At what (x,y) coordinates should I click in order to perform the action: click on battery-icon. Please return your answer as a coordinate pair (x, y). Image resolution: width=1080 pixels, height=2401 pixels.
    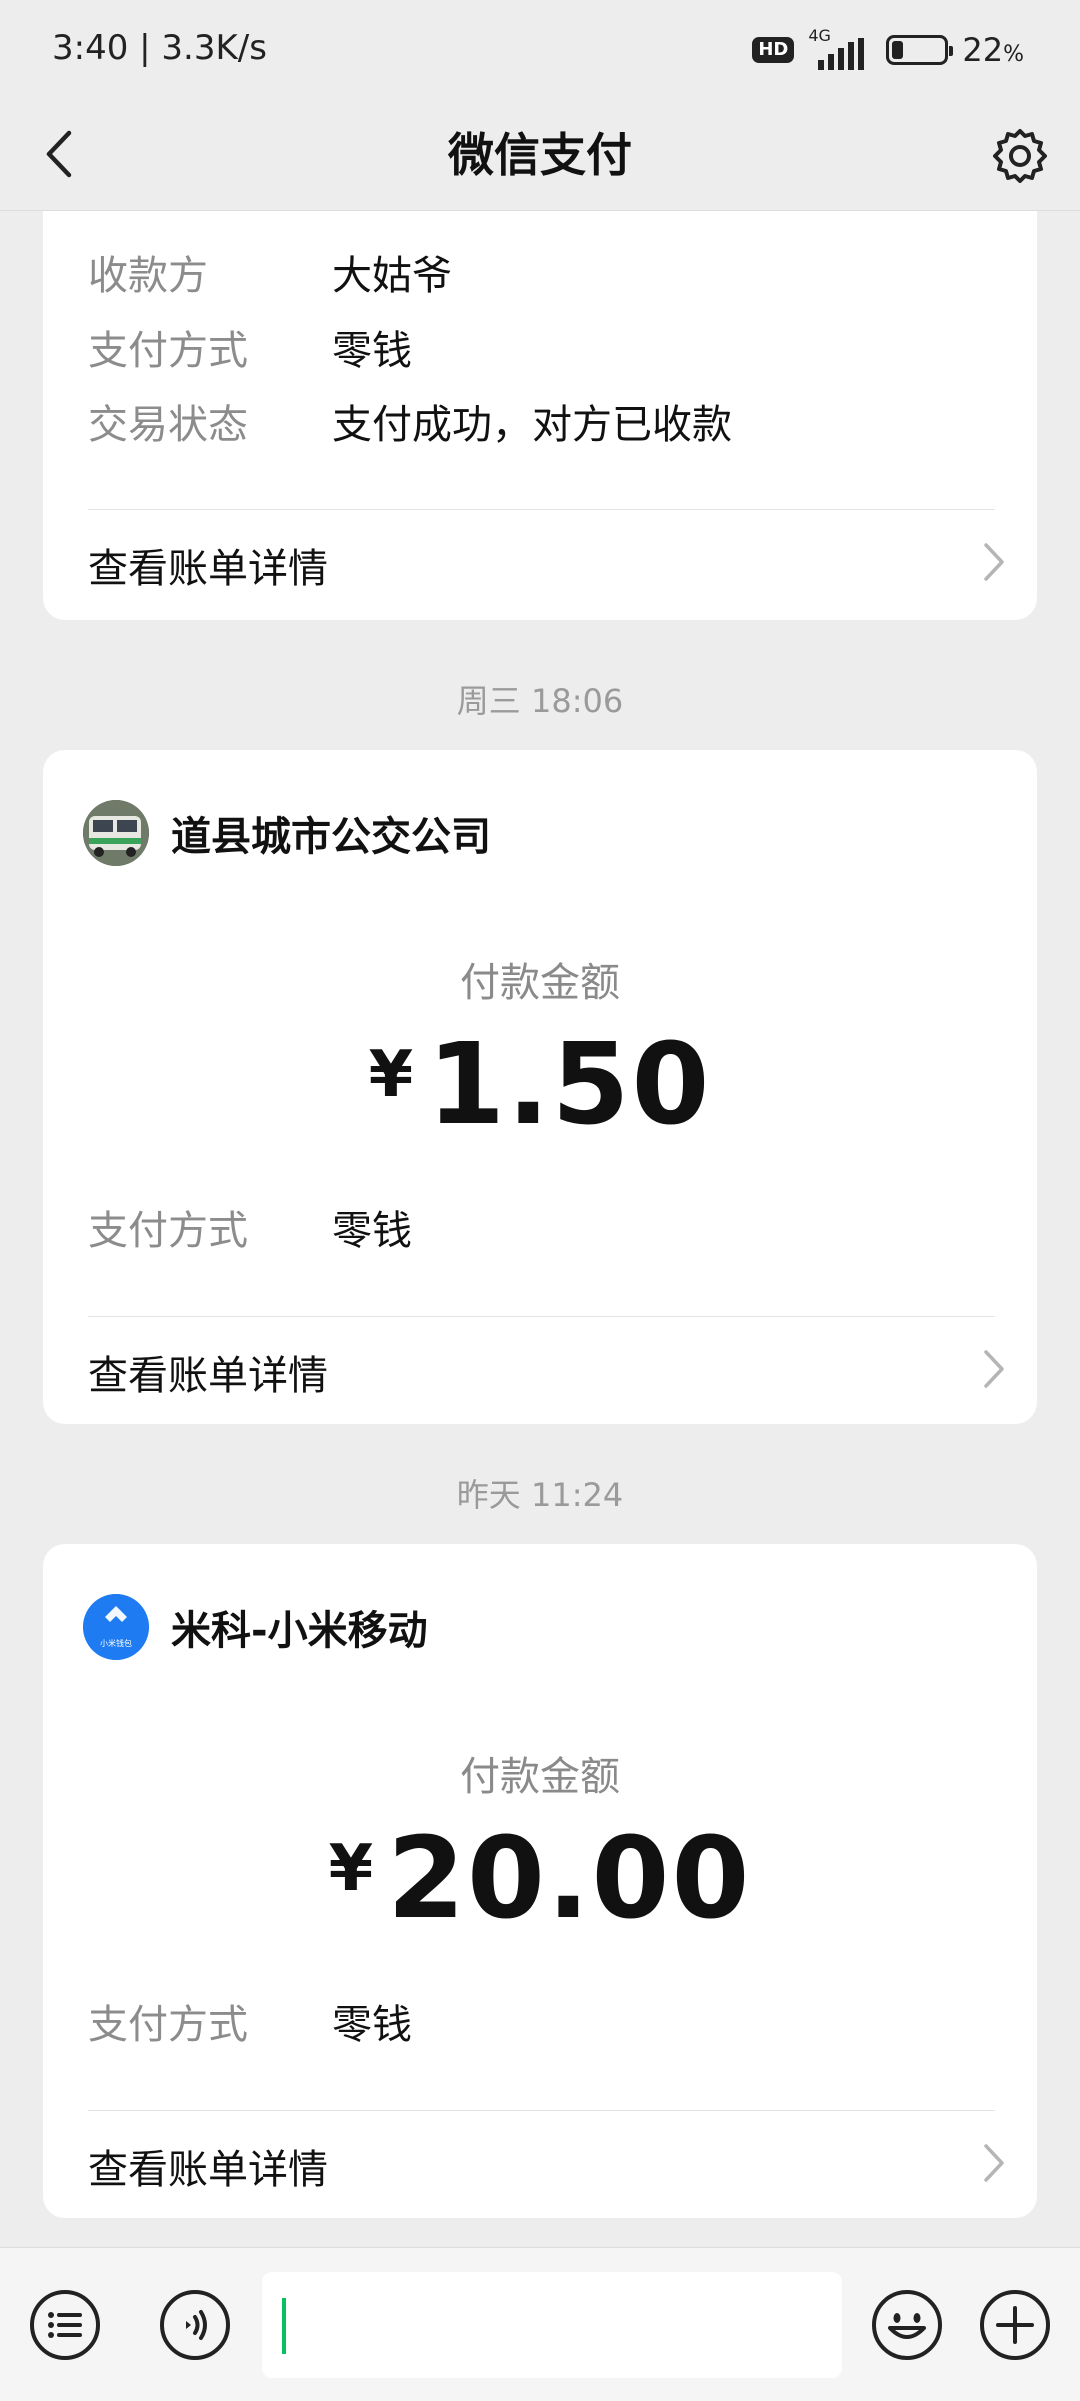
    Looking at the image, I should click on (920, 50).